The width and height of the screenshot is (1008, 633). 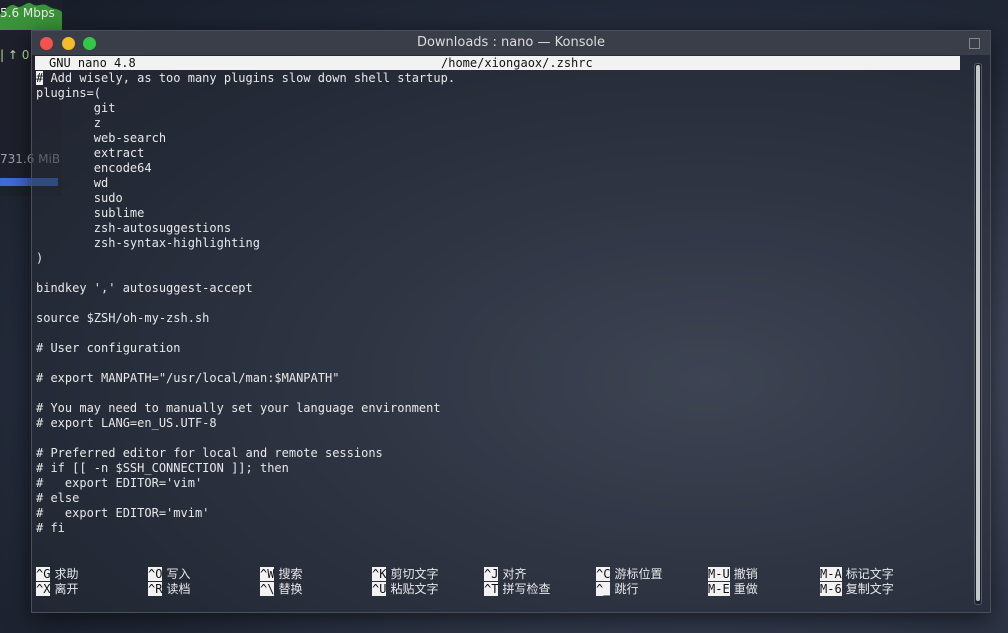 I want to click on shortcut-label: 求助, so click(x=66, y=574).